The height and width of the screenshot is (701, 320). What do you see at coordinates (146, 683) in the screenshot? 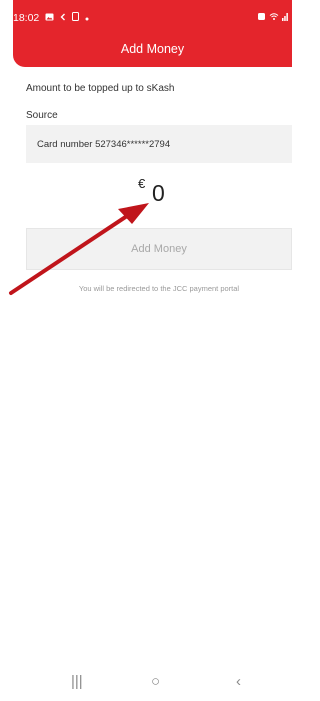
I see `system-nav-bar: ||| ○ ‹` at bounding box center [146, 683].